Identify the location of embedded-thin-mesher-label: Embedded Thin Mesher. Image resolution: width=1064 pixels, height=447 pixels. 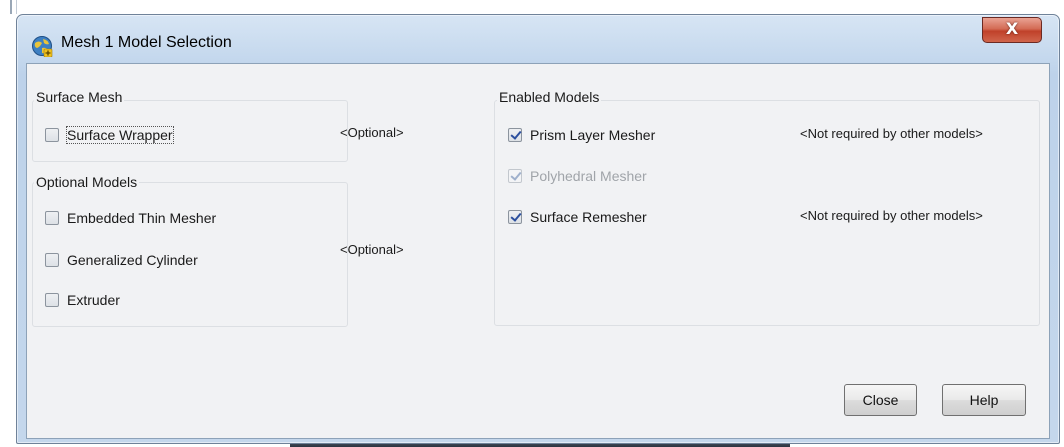
(142, 218).